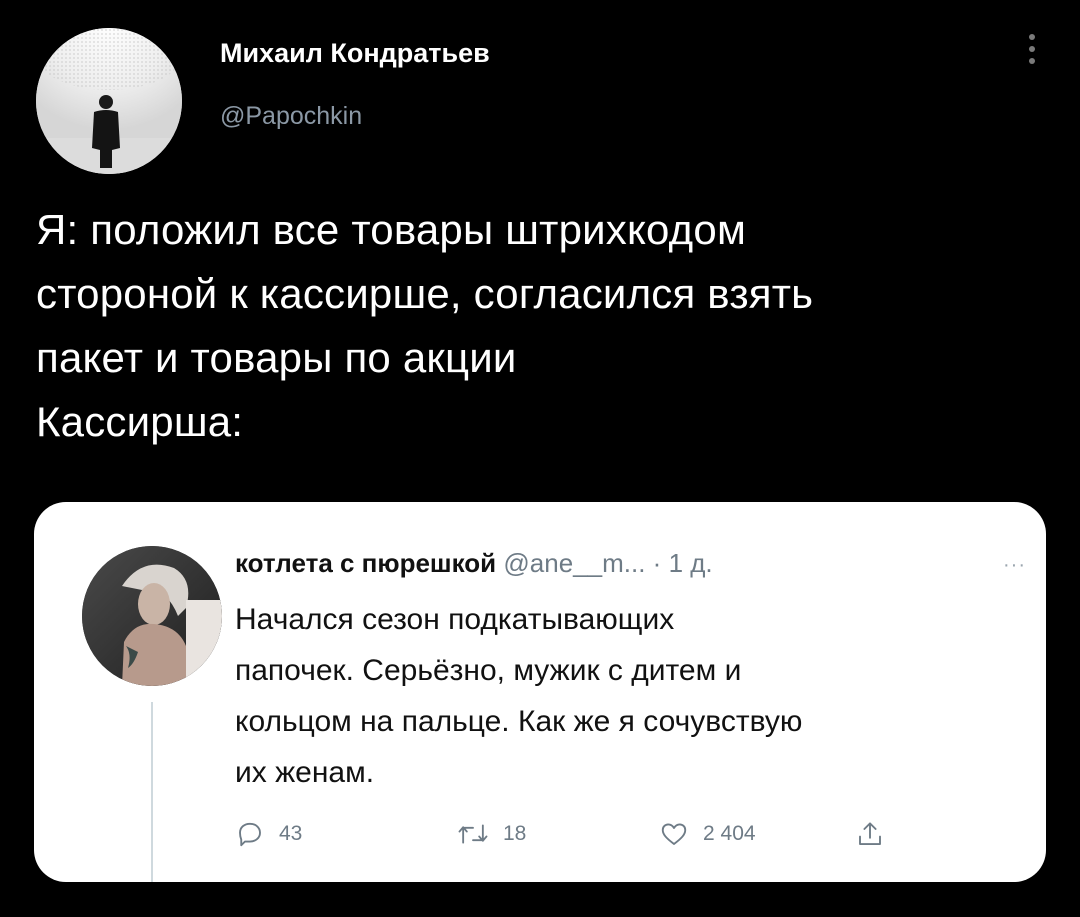  What do you see at coordinates (620, 834) in the screenshot?
I see `action-bar: 43 18 2 404` at bounding box center [620, 834].